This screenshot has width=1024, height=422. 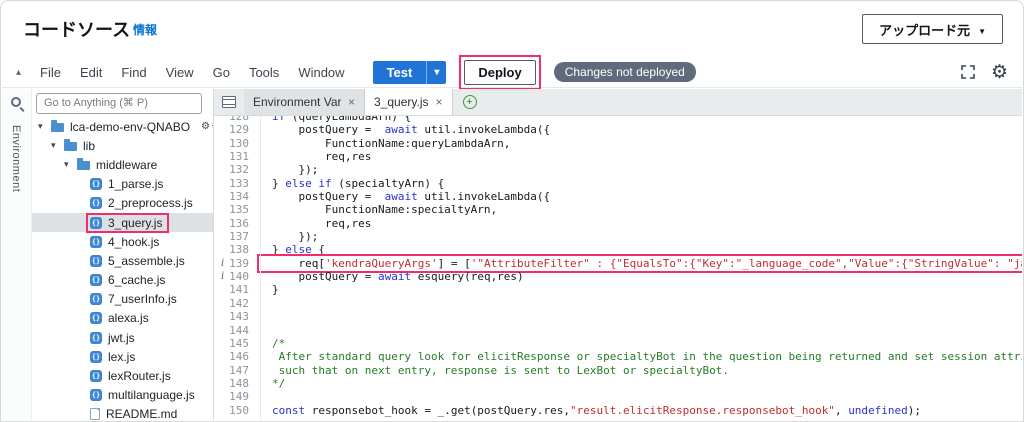 I want to click on deploy-button: Deploy, so click(x=500, y=72).